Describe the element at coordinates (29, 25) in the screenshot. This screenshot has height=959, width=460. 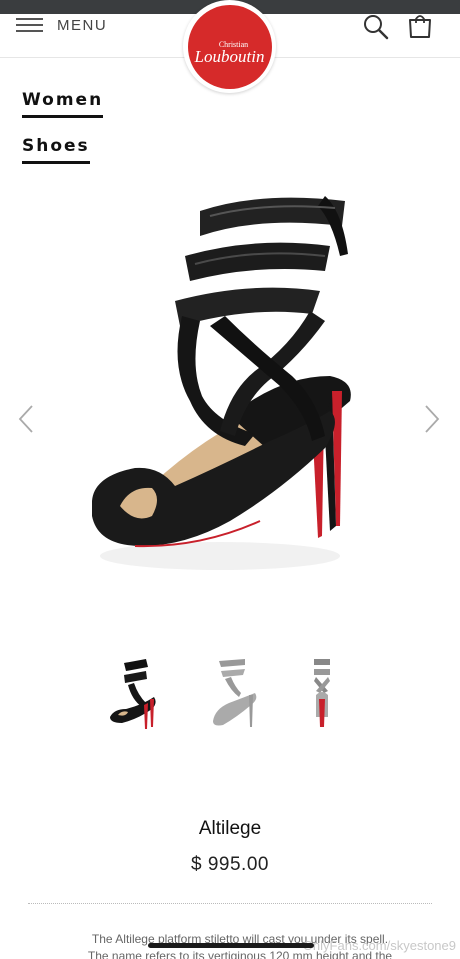
I see `hamburger-icon` at that location.